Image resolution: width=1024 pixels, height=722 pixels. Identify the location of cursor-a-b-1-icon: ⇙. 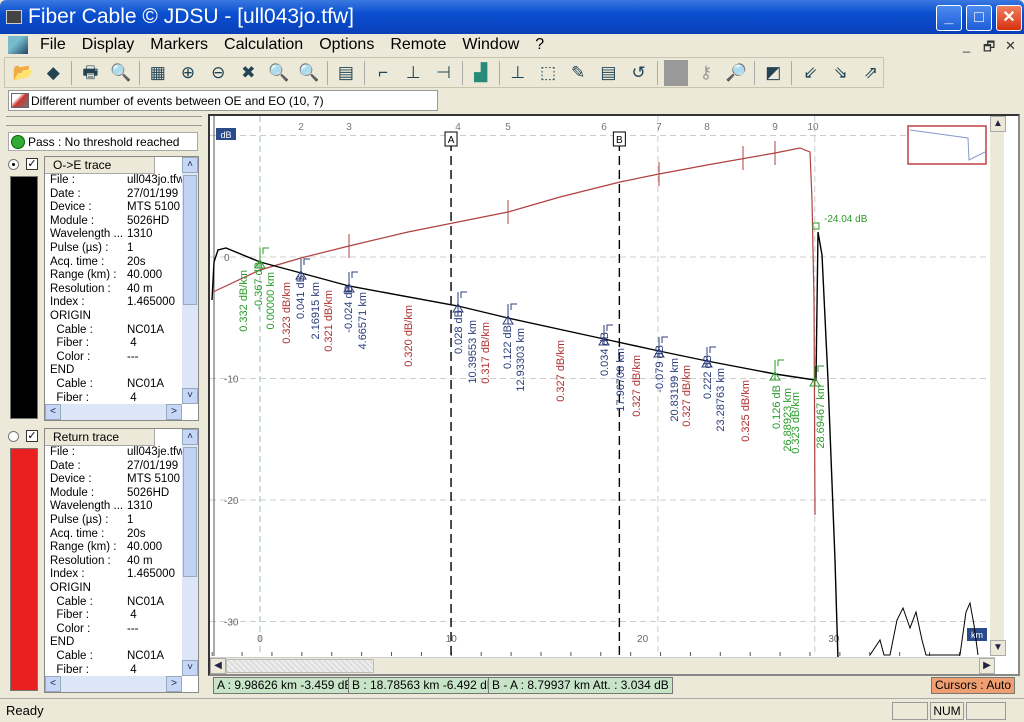
(810, 73).